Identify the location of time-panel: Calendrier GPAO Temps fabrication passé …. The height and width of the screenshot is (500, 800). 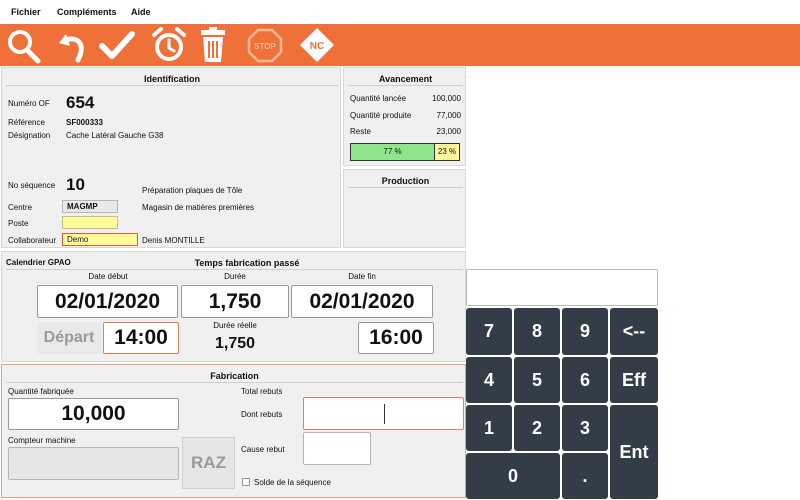
(233, 306).